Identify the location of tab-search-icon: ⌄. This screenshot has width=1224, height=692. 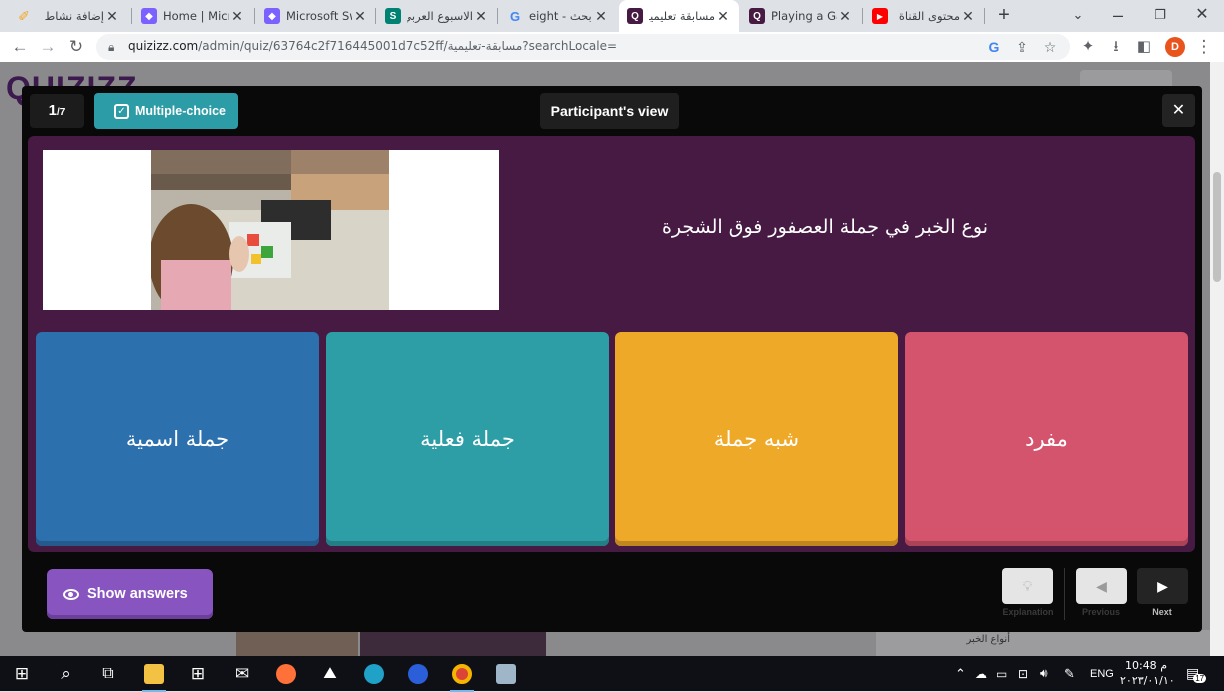
(1078, 16).